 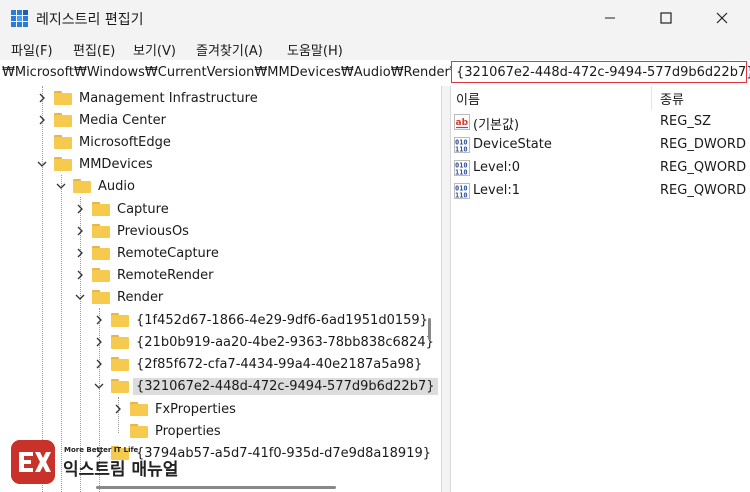 What do you see at coordinates (375, 48) in the screenshot?
I see `menu-bar: 파일(F) 편집(E) 보기(V) 즐겨찾기(A) 도움말(H)` at bounding box center [375, 48].